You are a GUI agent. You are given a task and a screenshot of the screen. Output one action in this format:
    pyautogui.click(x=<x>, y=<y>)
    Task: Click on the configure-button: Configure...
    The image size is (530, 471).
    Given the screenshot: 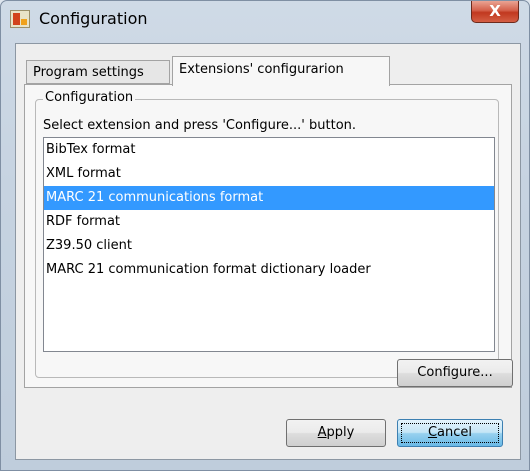 What is the action you would take?
    pyautogui.click(x=455, y=373)
    